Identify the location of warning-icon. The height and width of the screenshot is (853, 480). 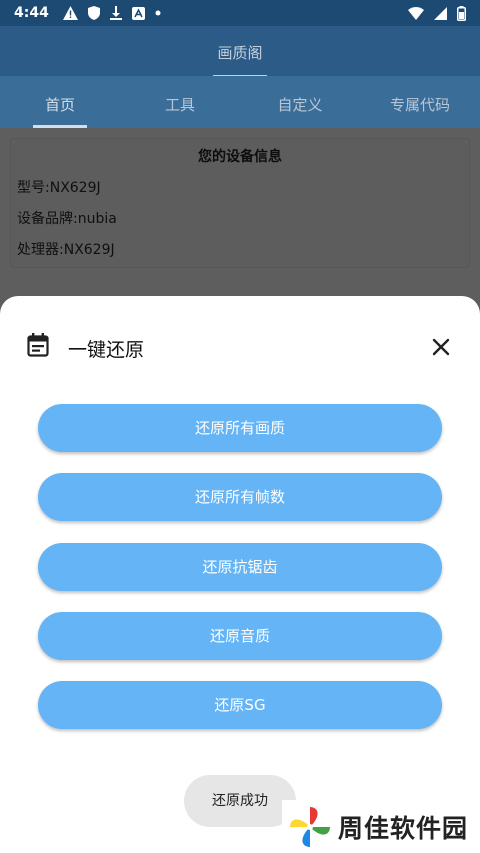
(70, 13).